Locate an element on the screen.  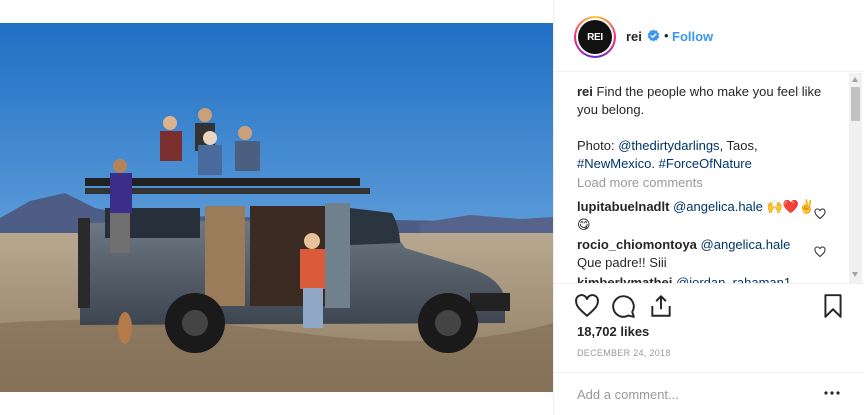
scroll-up-arrow-icon is located at coordinates (855, 79).